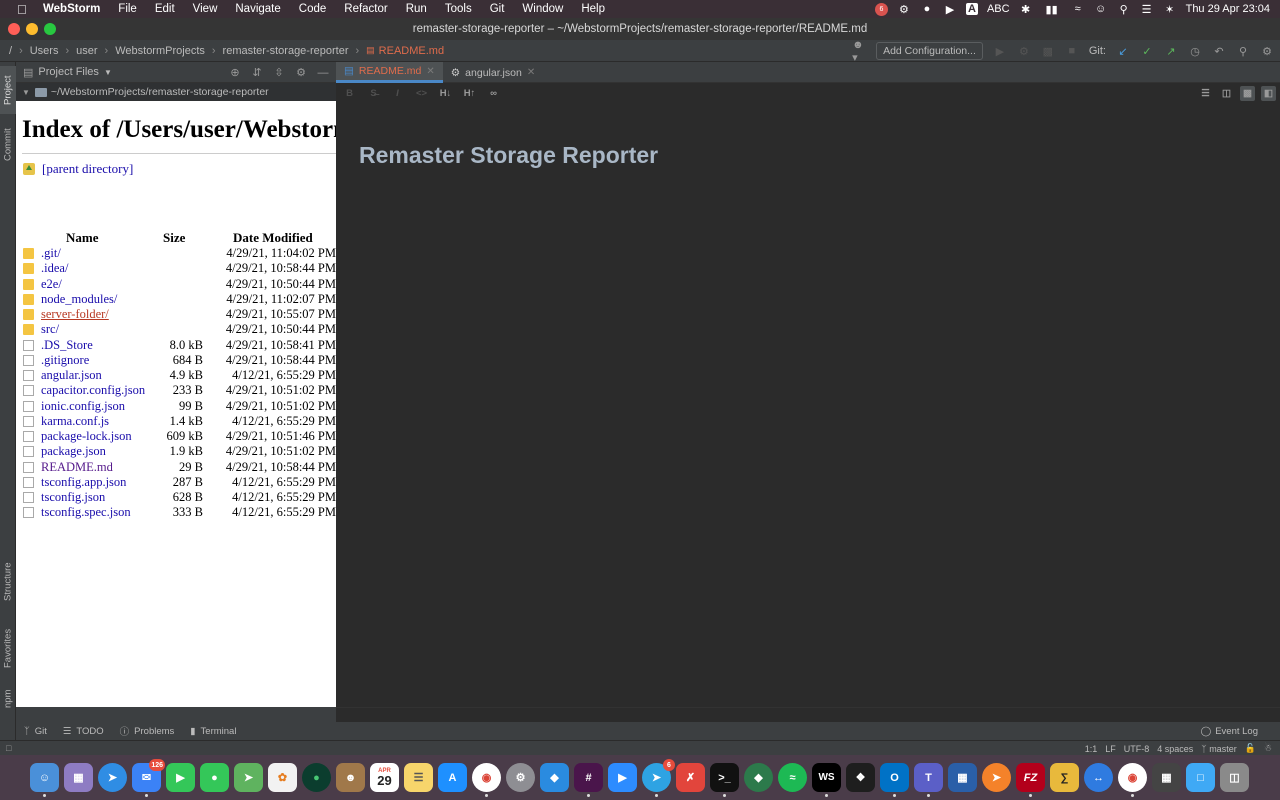  What do you see at coordinates (881, 9) in the screenshot?
I see `notification-icon: 6` at bounding box center [881, 9].